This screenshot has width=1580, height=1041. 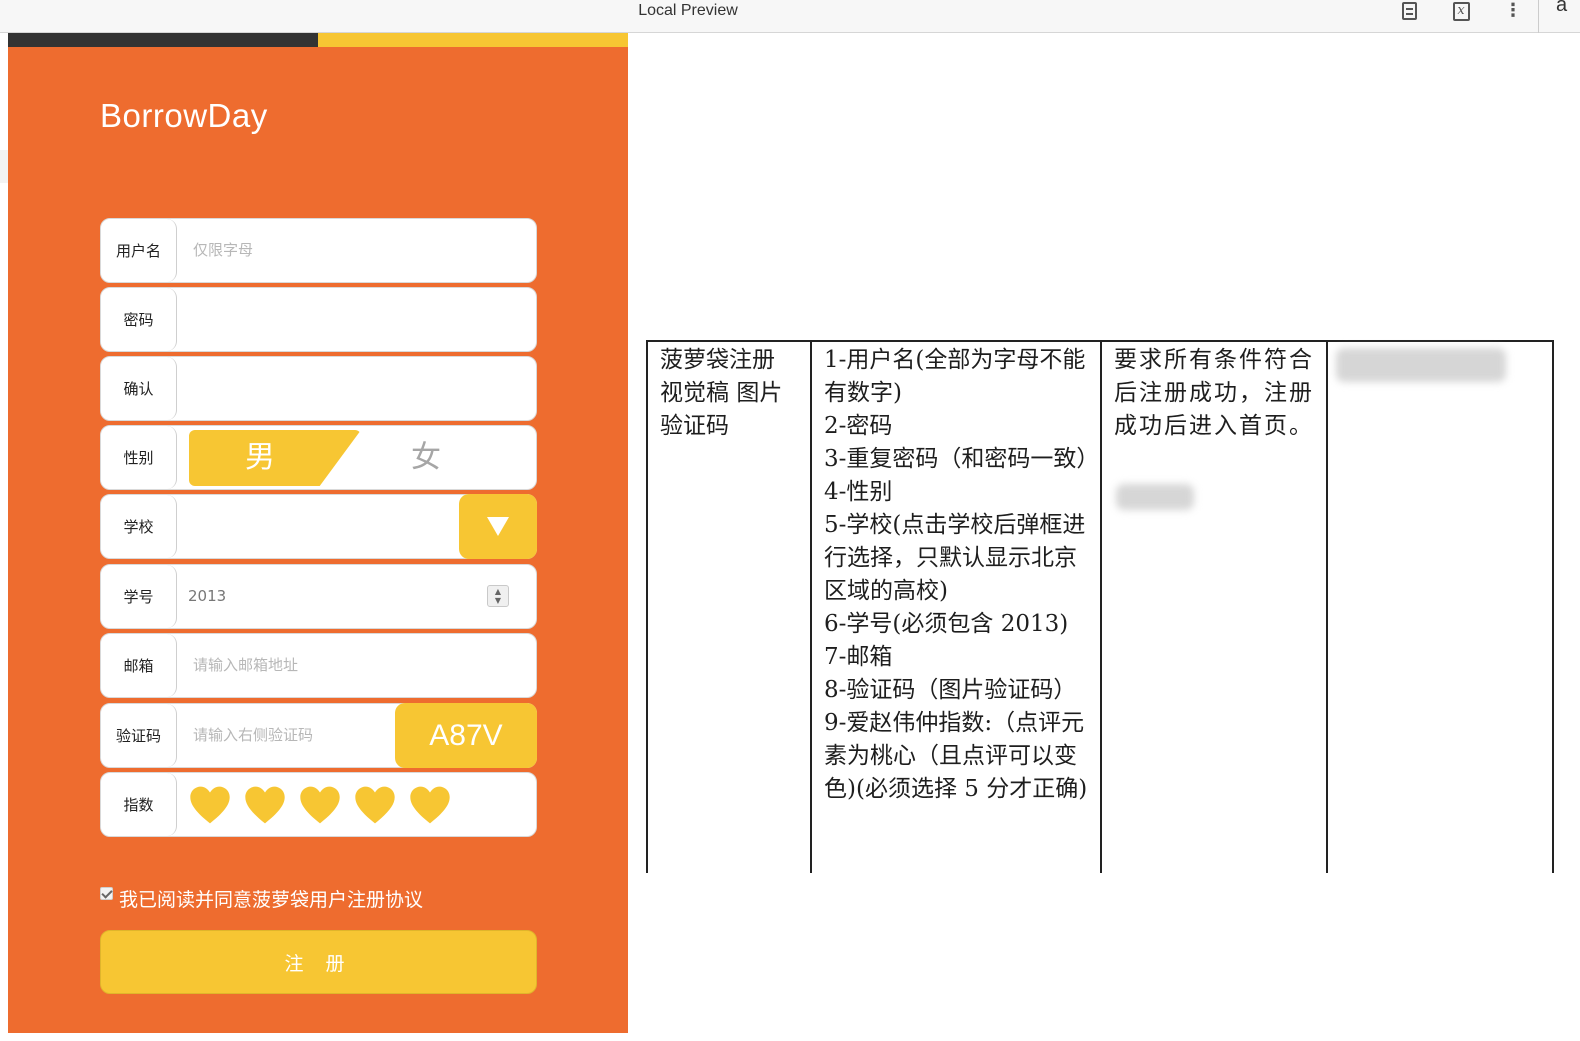 What do you see at coordinates (1461, 11) in the screenshot?
I see `formula-icon: x` at bounding box center [1461, 11].